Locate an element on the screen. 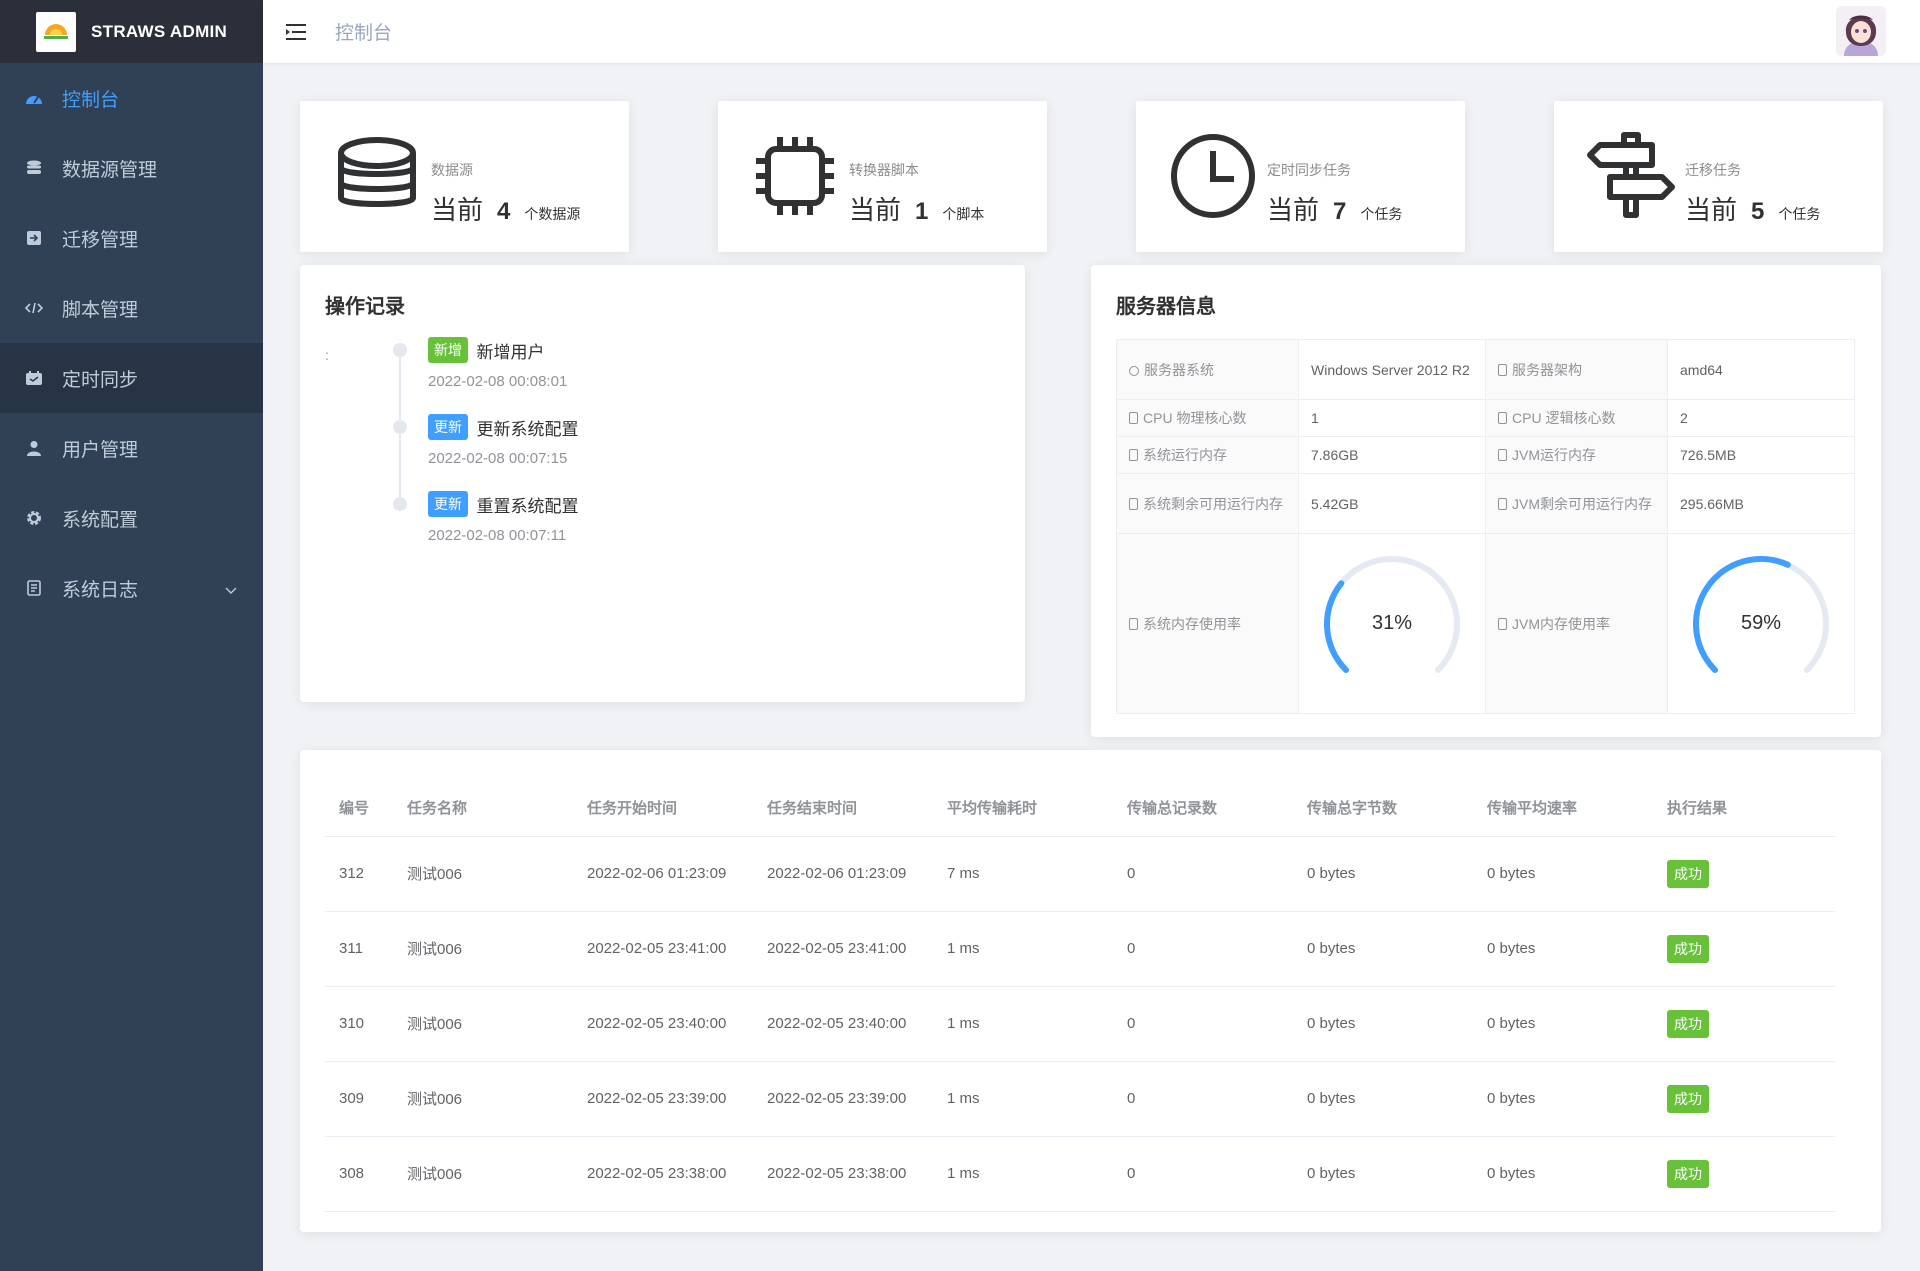  timeline-time: 2022-02-08 00:07:11 is located at coordinates (497, 535).